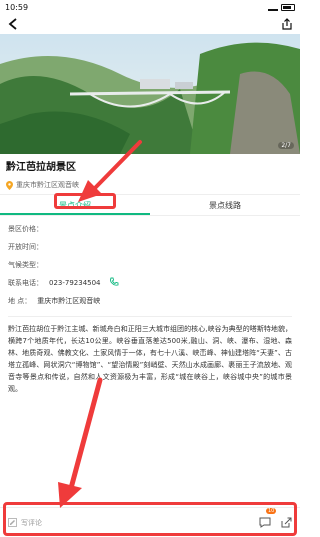 The height and width of the screenshot is (537, 320). Describe the element at coordinates (9, 185) in the screenshot. I see `location-pin-icon` at that location.